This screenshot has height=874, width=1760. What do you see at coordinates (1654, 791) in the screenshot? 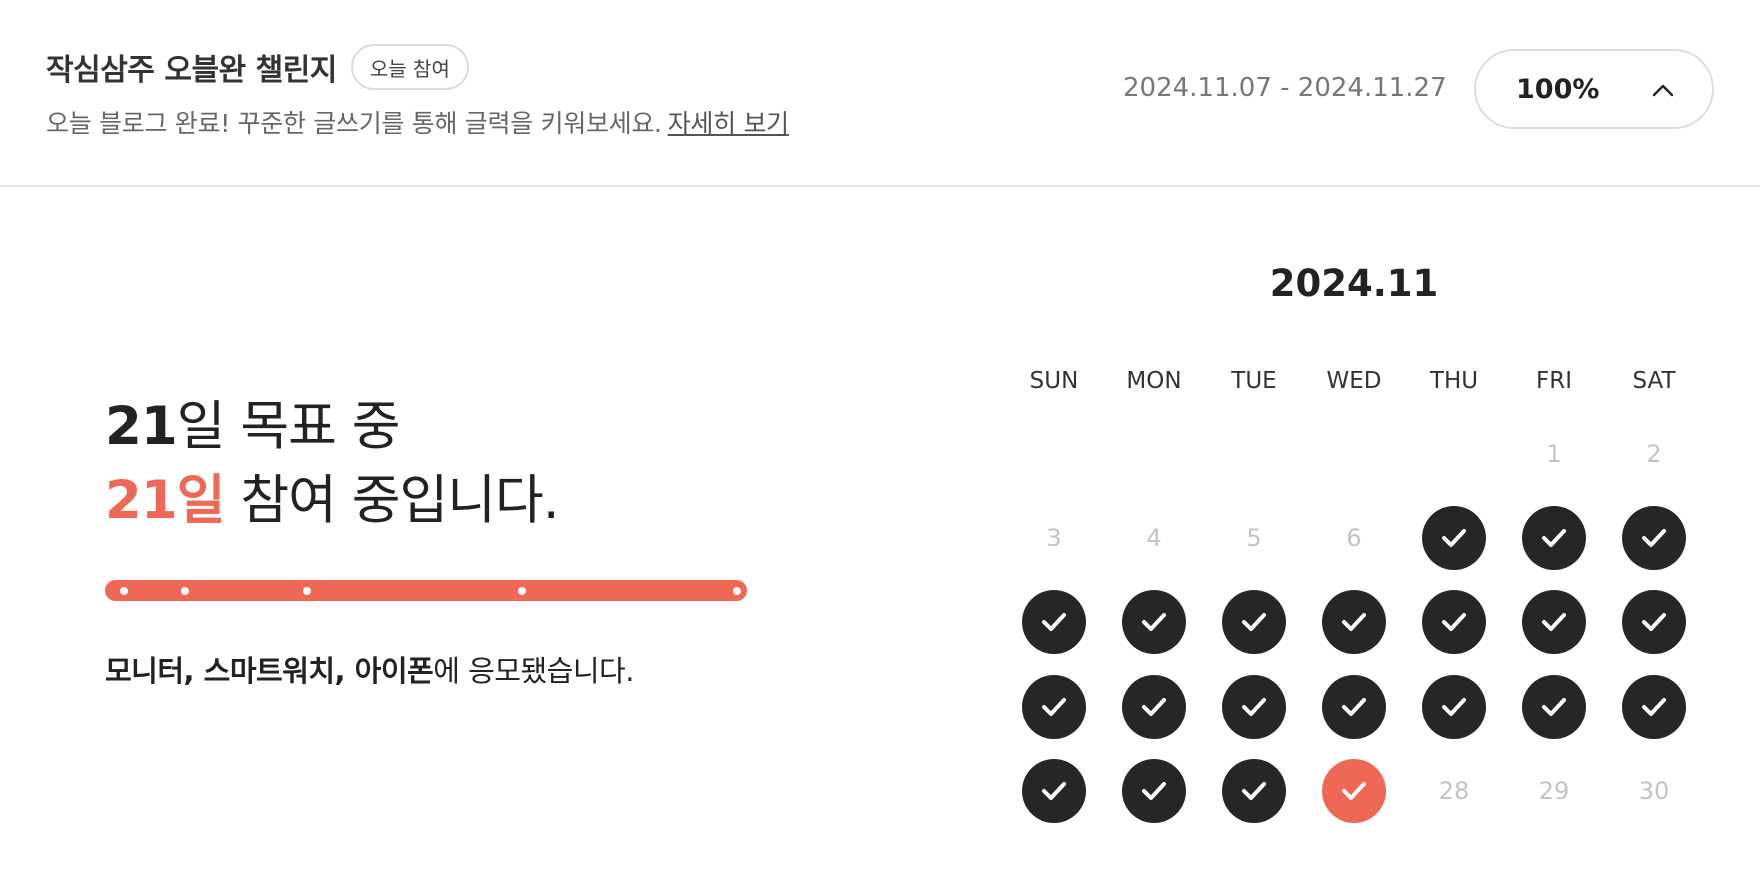
I see `calendar-day-30: 30` at bounding box center [1654, 791].